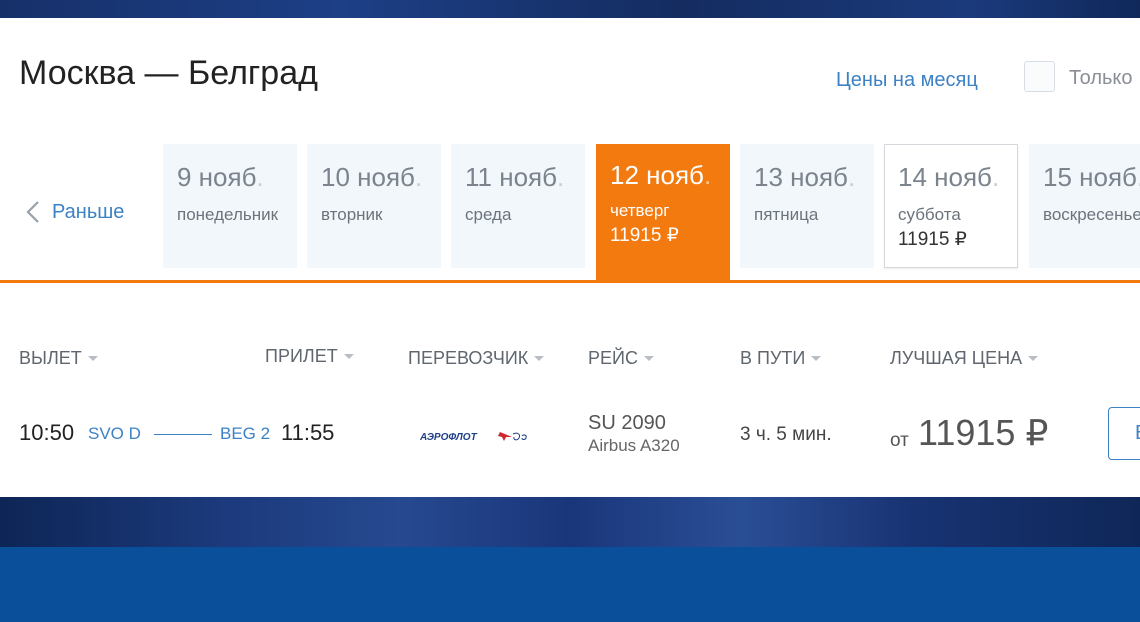 This screenshot has width=1140, height=622. Describe the element at coordinates (627, 423) in the screenshot. I see `flight-number: SU 2090` at that location.